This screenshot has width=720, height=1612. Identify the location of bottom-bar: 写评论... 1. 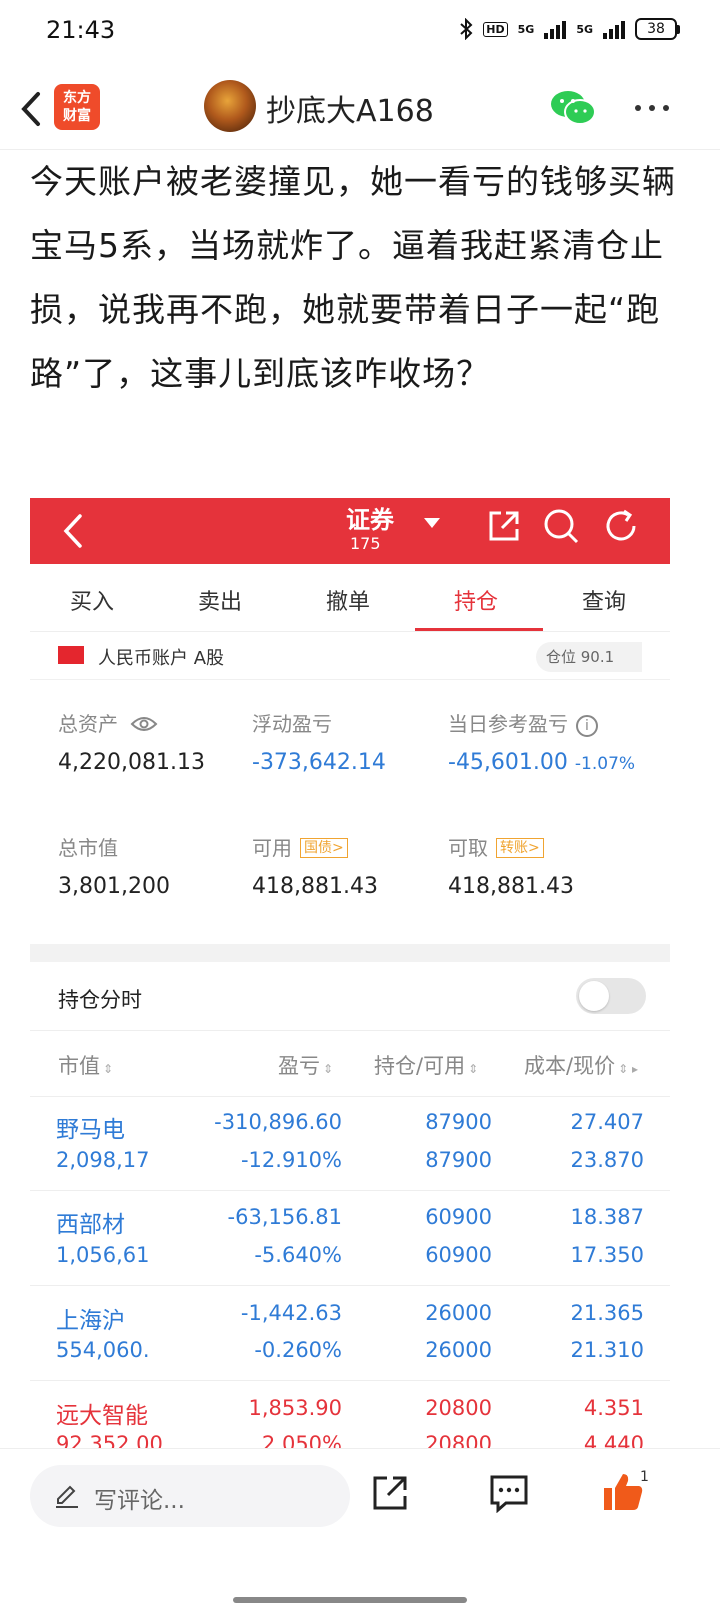
(360, 1530).